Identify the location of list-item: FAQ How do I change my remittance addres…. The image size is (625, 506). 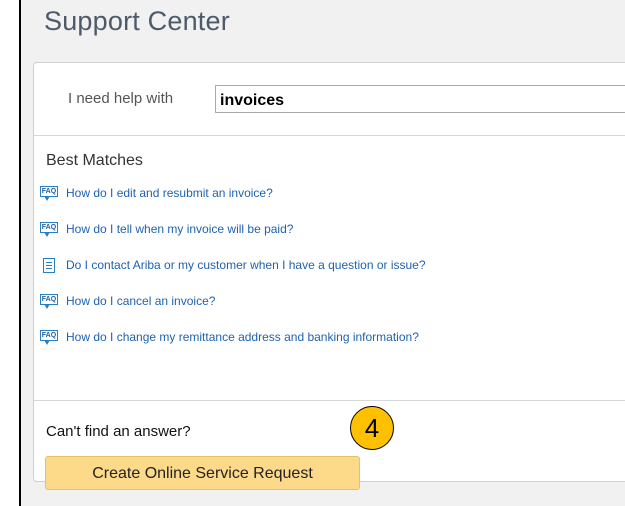
(229, 337).